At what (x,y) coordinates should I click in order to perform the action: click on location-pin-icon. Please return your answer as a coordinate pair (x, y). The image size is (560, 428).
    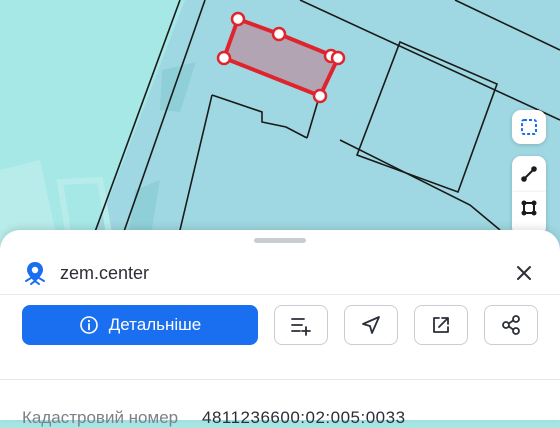
    Looking at the image, I should click on (35, 273).